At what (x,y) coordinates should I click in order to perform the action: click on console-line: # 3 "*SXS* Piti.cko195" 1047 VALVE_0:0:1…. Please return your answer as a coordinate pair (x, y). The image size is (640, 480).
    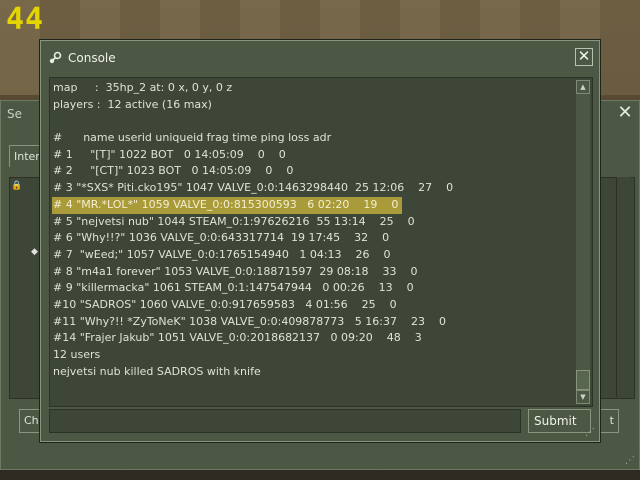
    Looking at the image, I should click on (311, 188).